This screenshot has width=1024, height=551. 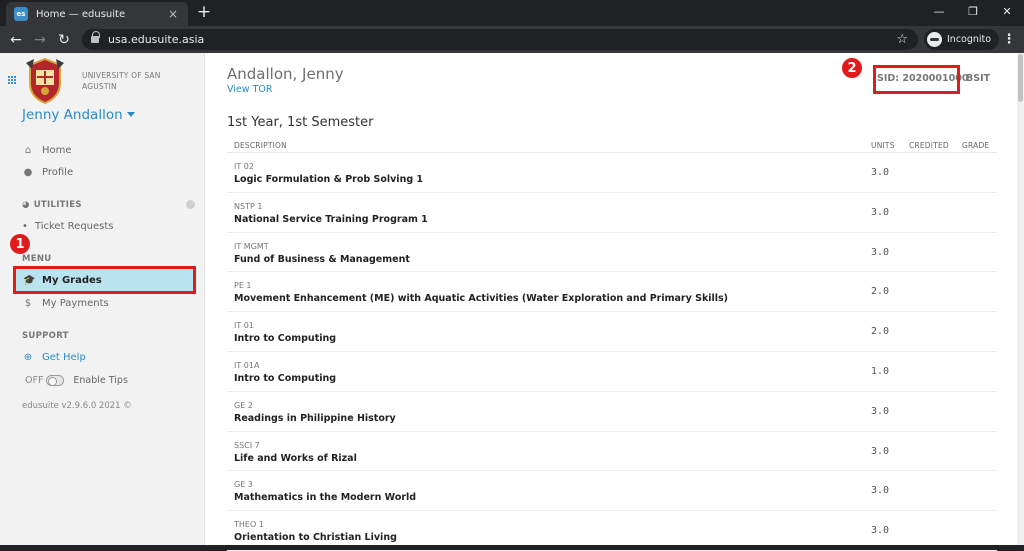 I want to click on close-tab-icon: ×, so click(x=173, y=14).